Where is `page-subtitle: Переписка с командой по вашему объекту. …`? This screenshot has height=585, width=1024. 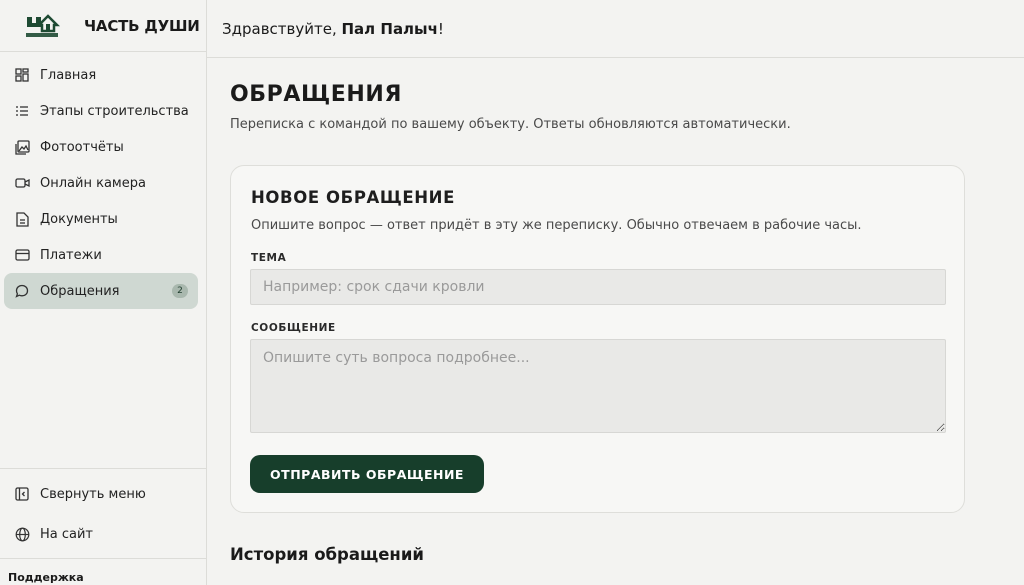
page-subtitle: Переписка с командой по вашему объекту. … is located at coordinates (510, 124).